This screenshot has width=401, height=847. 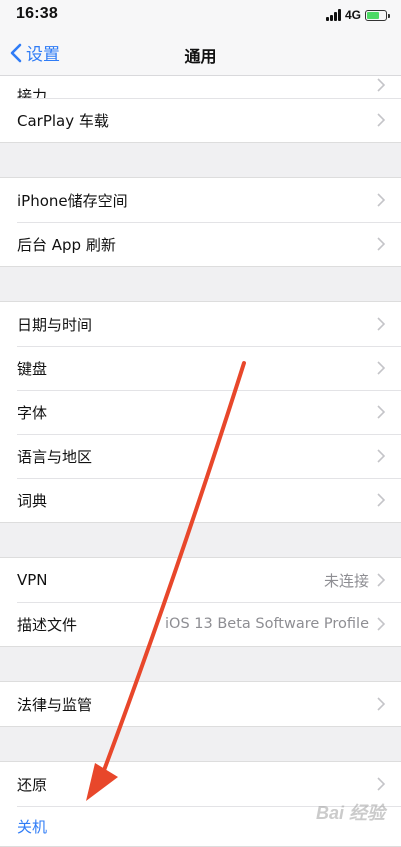 I want to click on settings-row-fonts: 字体, so click(x=200, y=412).